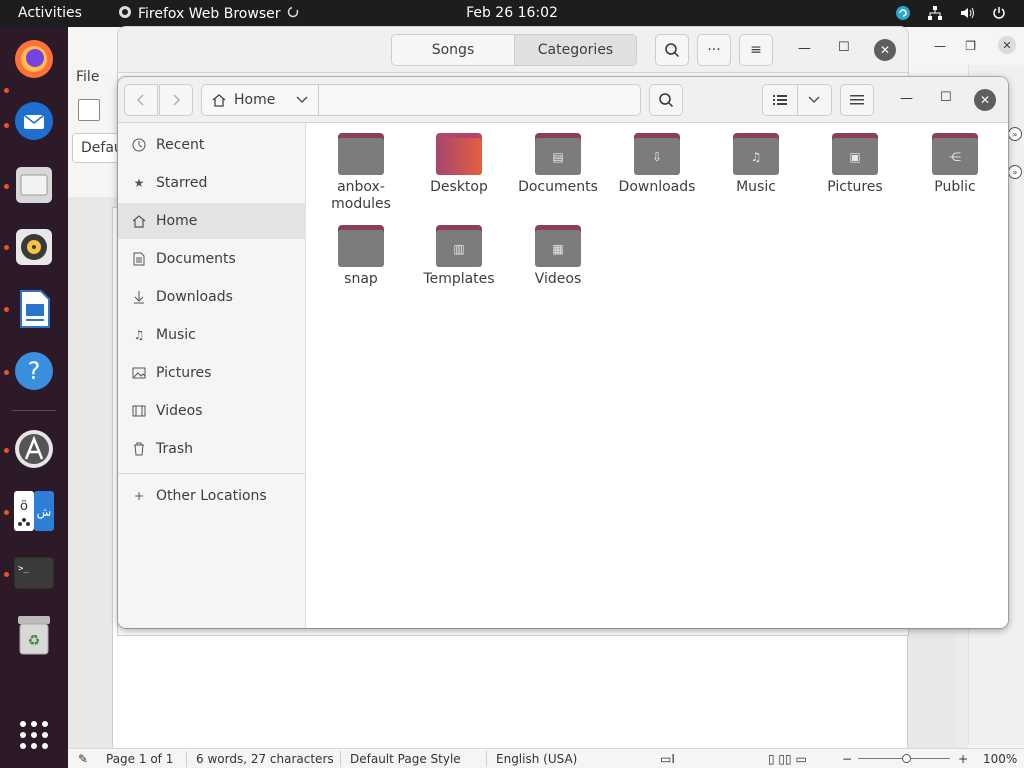  Describe the element at coordinates (212, 473) in the screenshot. I see `sidebar-divider` at that location.